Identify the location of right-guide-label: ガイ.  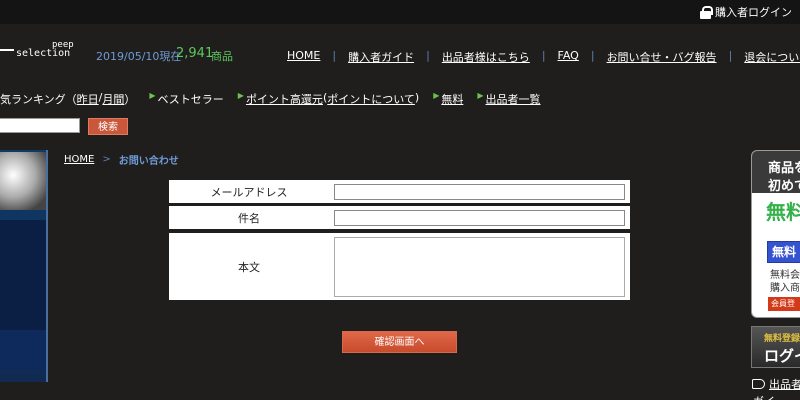
(764, 397).